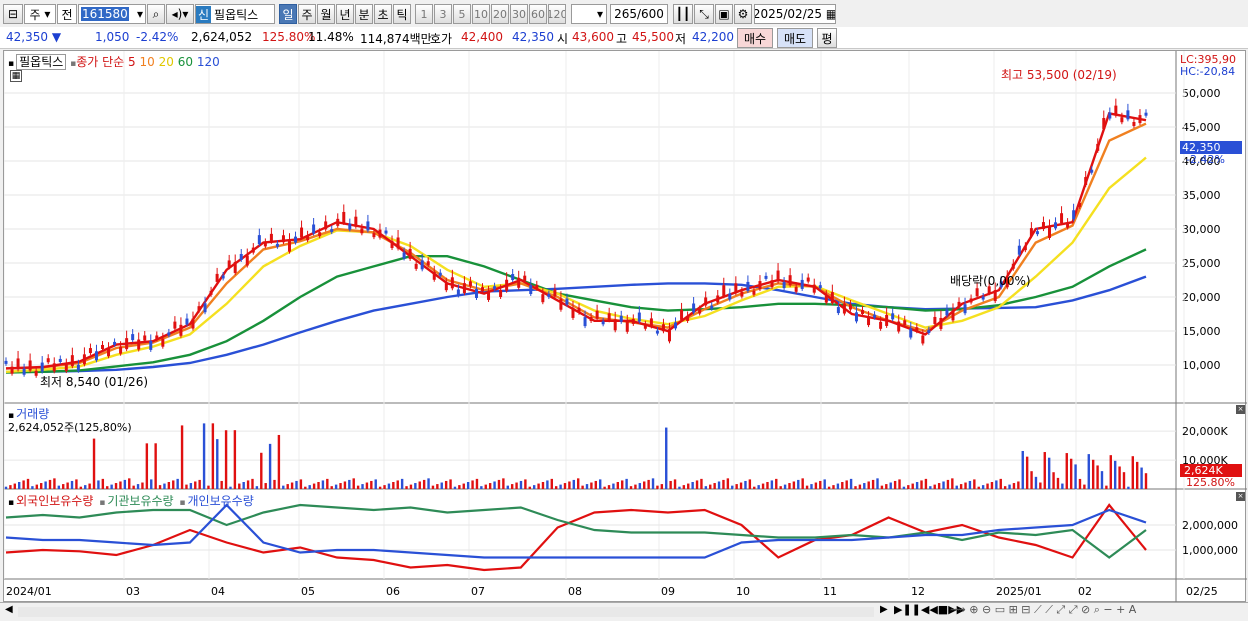 This screenshot has width=1248, height=621. What do you see at coordinates (326, 14) in the screenshot?
I see `period-tab-2: 월` at bounding box center [326, 14].